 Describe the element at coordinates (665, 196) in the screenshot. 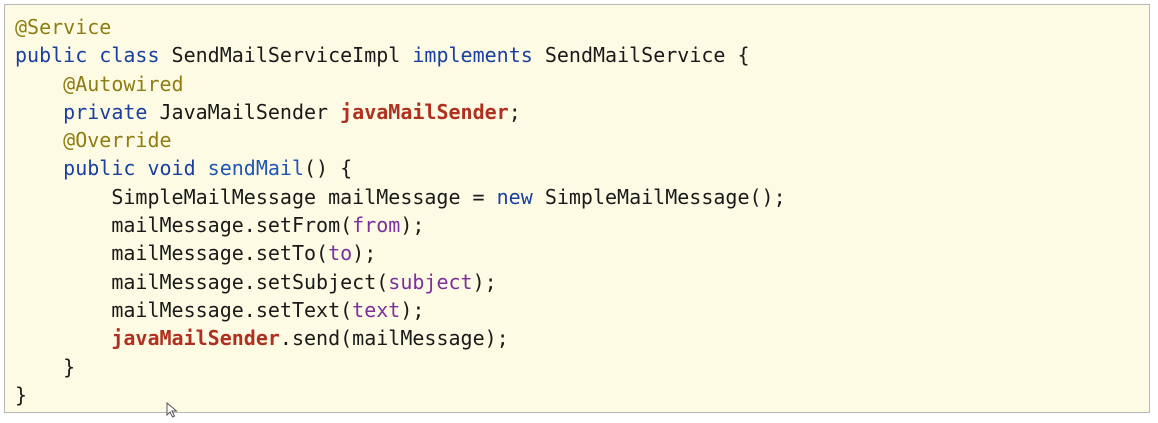

I see `code-token-plain: SimpleMailMessage();` at that location.